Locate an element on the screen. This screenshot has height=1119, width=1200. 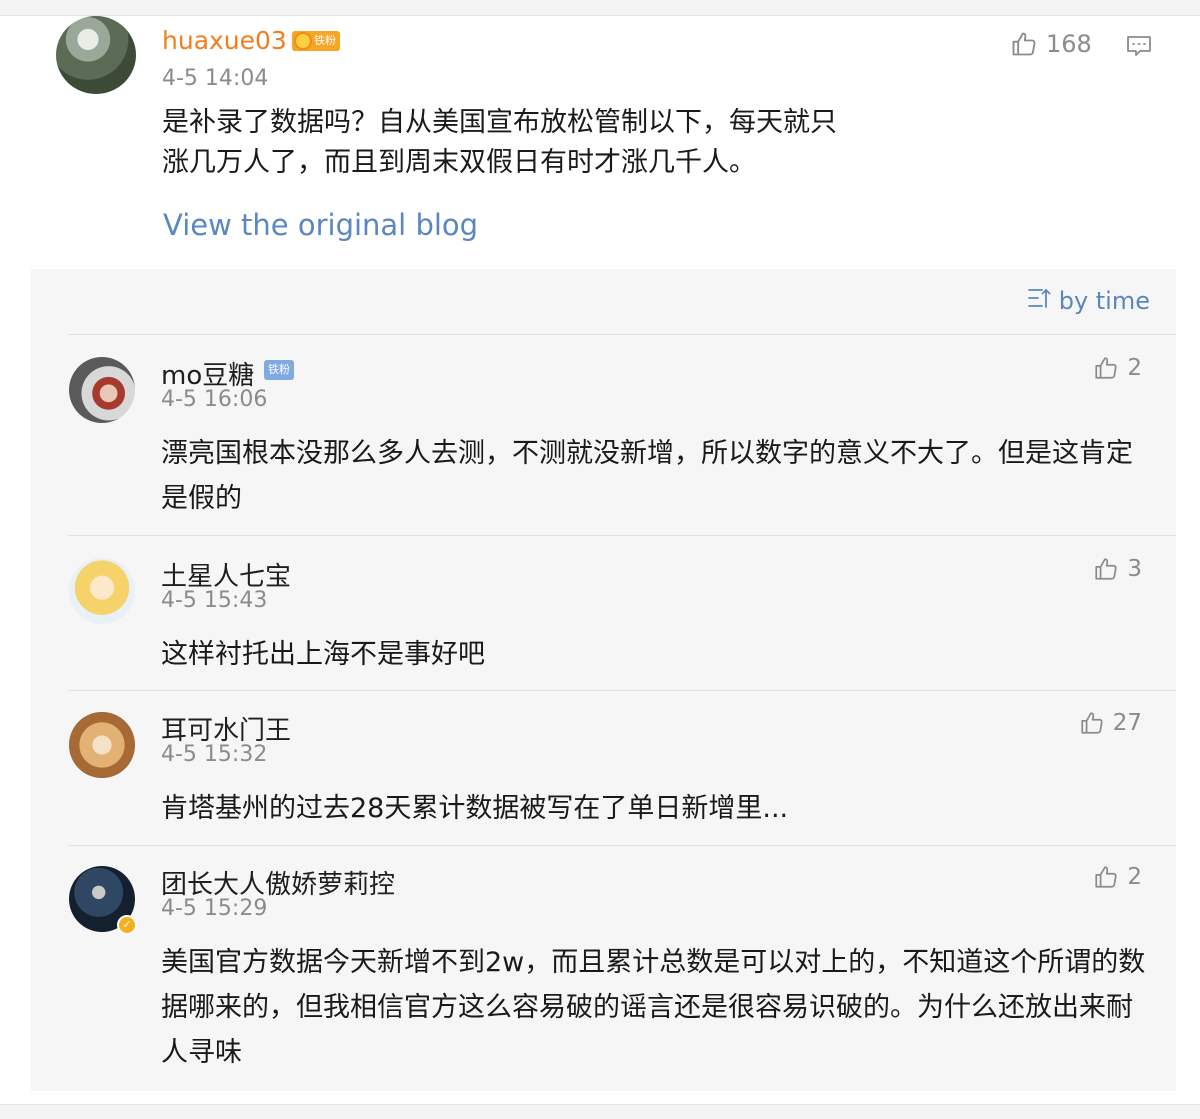
bottom-strip is located at coordinates (600, 1111).